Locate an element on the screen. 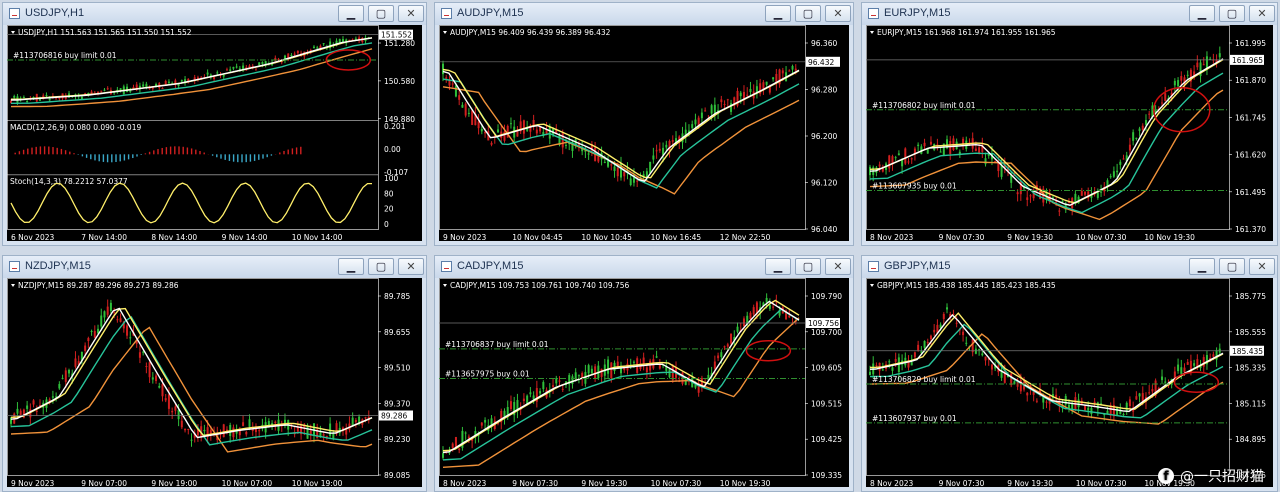  time-axis-label: 12 Nov 22:50 is located at coordinates (745, 237).